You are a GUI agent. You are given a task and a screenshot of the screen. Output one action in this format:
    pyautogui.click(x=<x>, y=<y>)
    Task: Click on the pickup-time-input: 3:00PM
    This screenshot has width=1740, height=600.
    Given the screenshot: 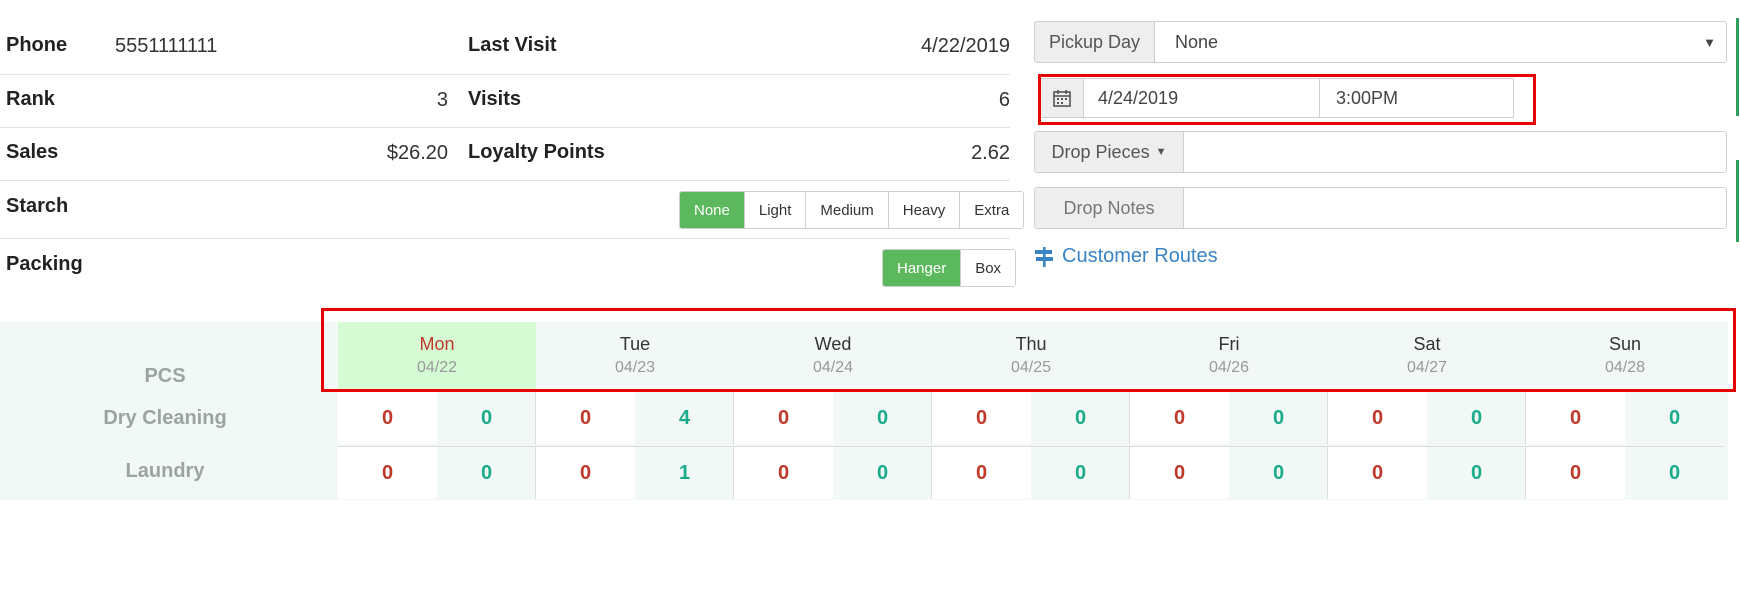 What is the action you would take?
    pyautogui.click(x=1416, y=98)
    